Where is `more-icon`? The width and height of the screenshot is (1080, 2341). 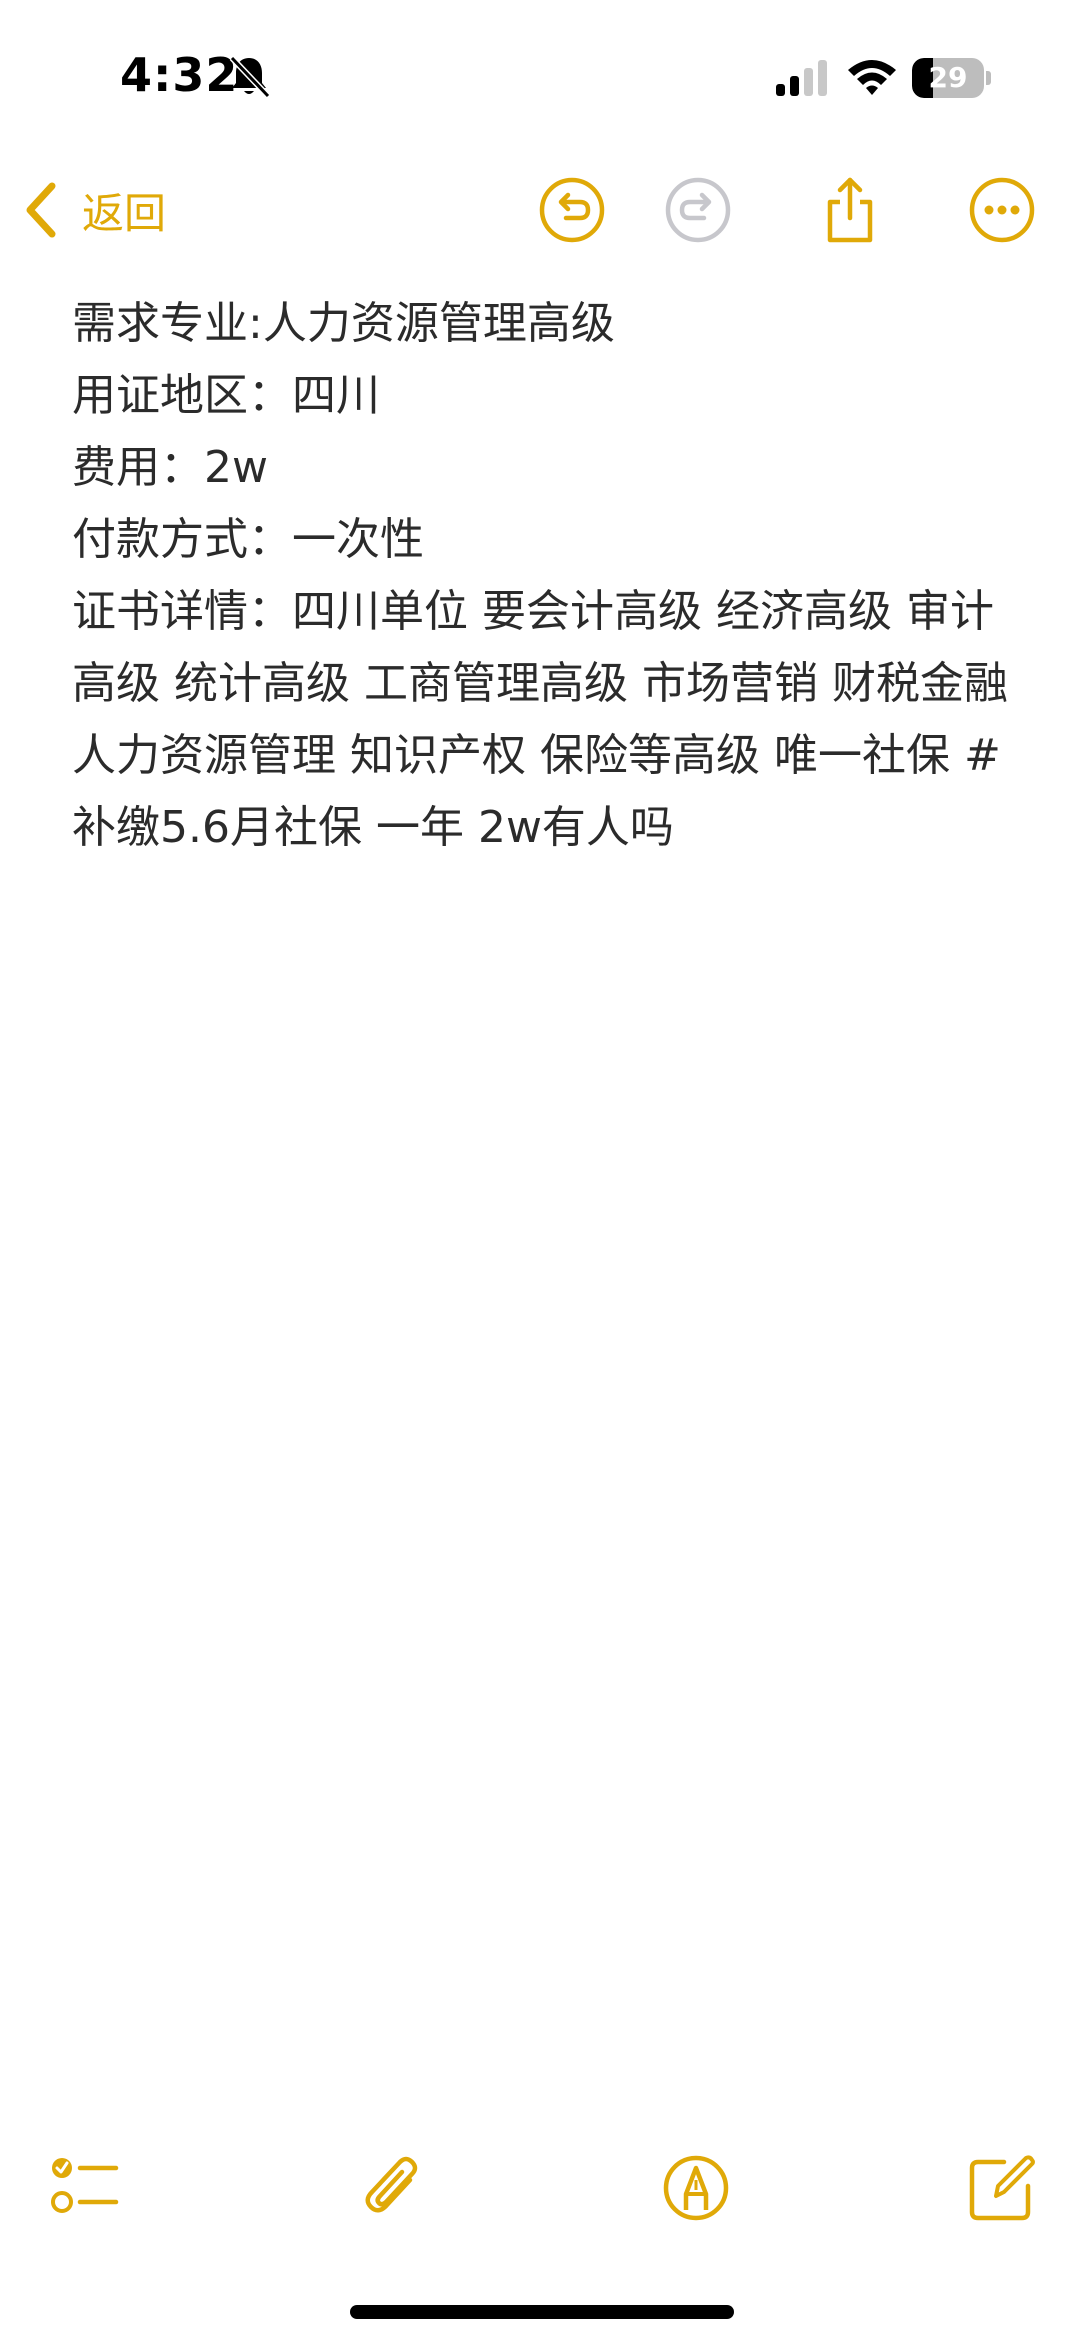 more-icon is located at coordinates (1002, 210).